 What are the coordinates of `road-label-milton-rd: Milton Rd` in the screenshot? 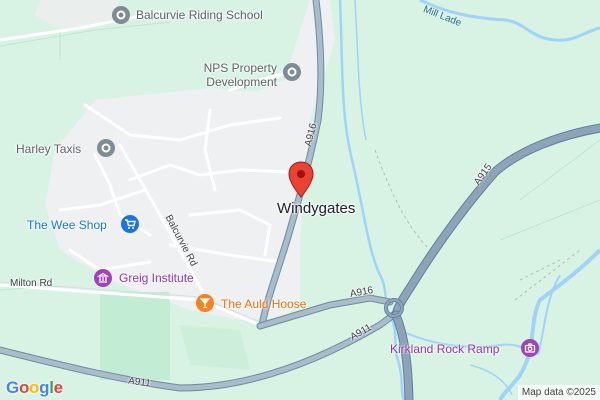 It's located at (31, 283).